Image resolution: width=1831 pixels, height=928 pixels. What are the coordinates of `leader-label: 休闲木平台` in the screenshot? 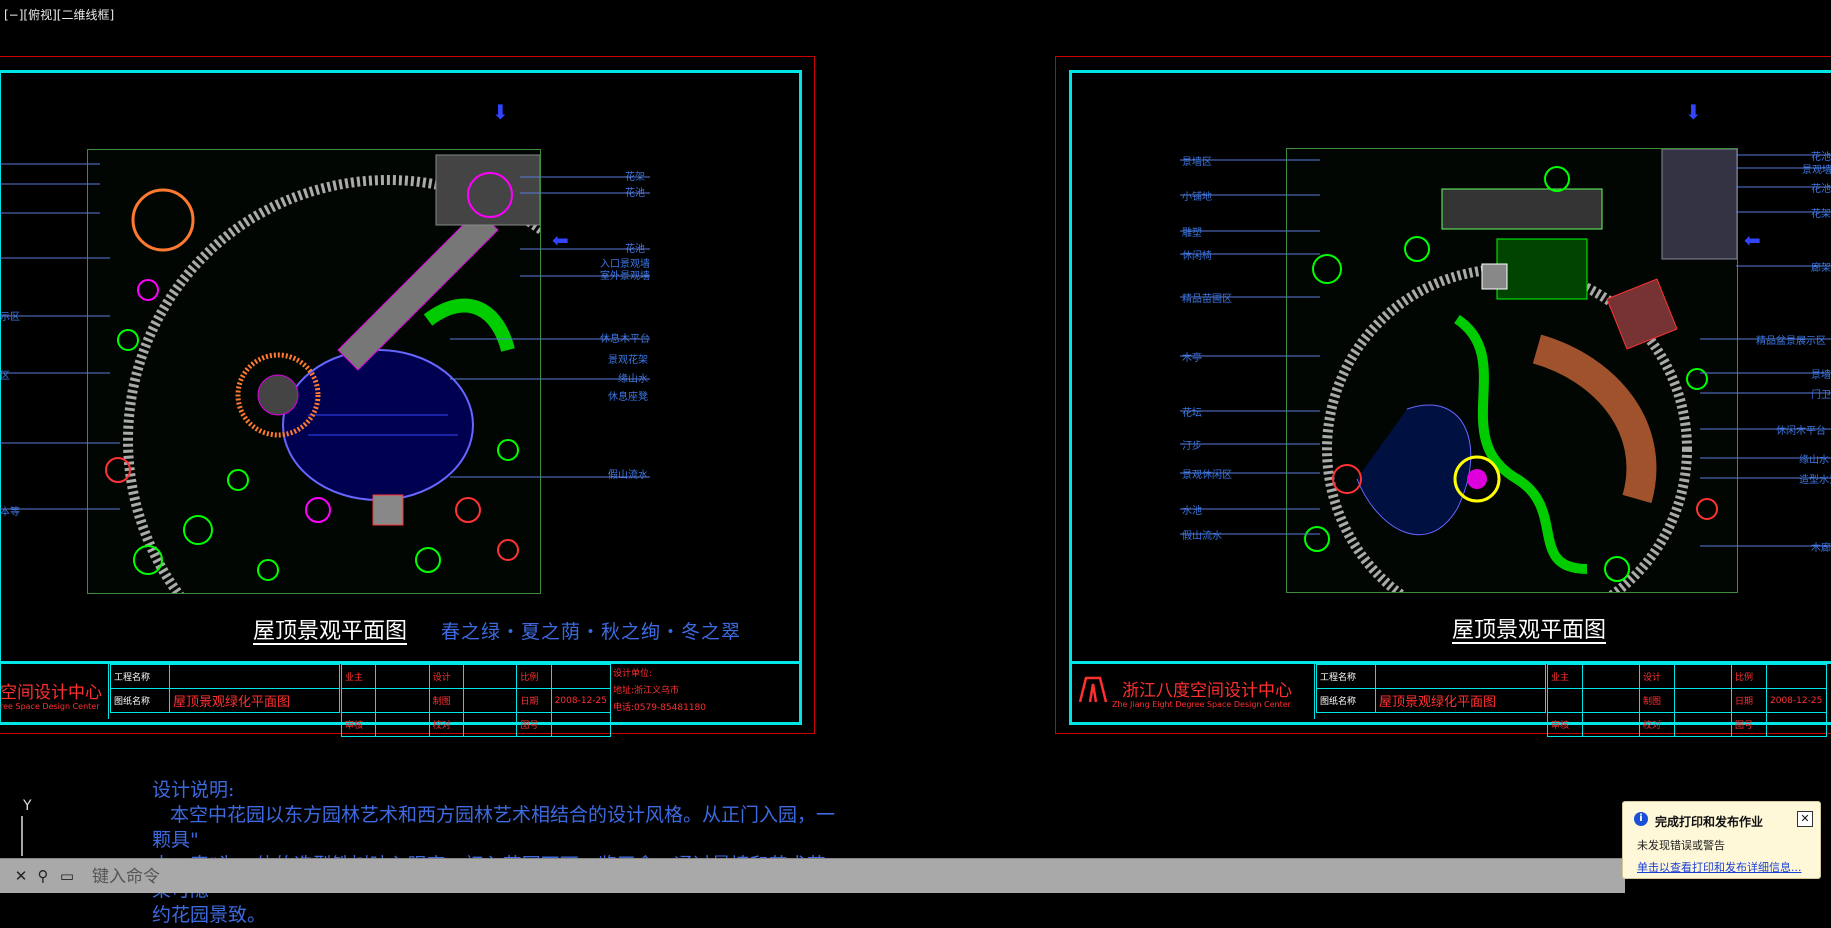 It's located at (1801, 431).